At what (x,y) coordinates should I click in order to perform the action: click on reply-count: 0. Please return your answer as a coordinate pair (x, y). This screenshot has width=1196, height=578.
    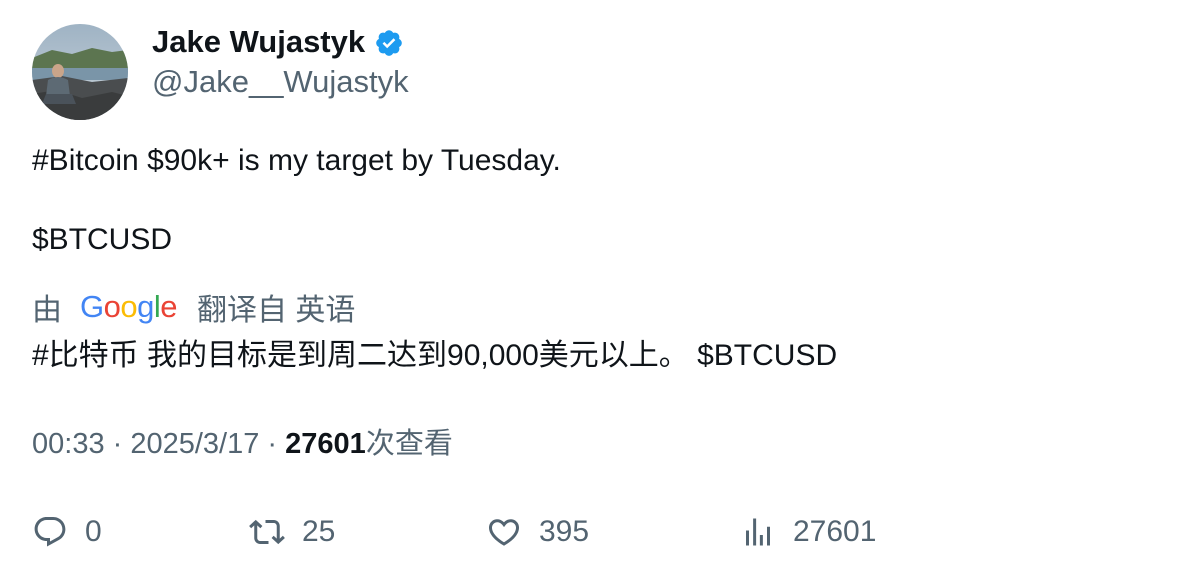
    Looking at the image, I should click on (93, 531).